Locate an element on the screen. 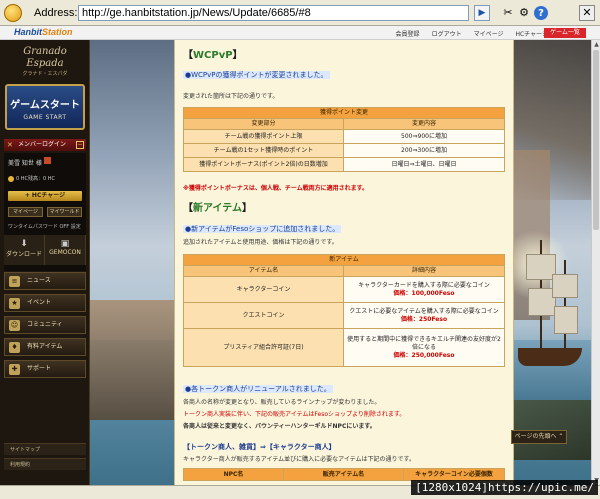  wcpvp-note: 変更された箇所は下記の通りです。 is located at coordinates (231, 96).